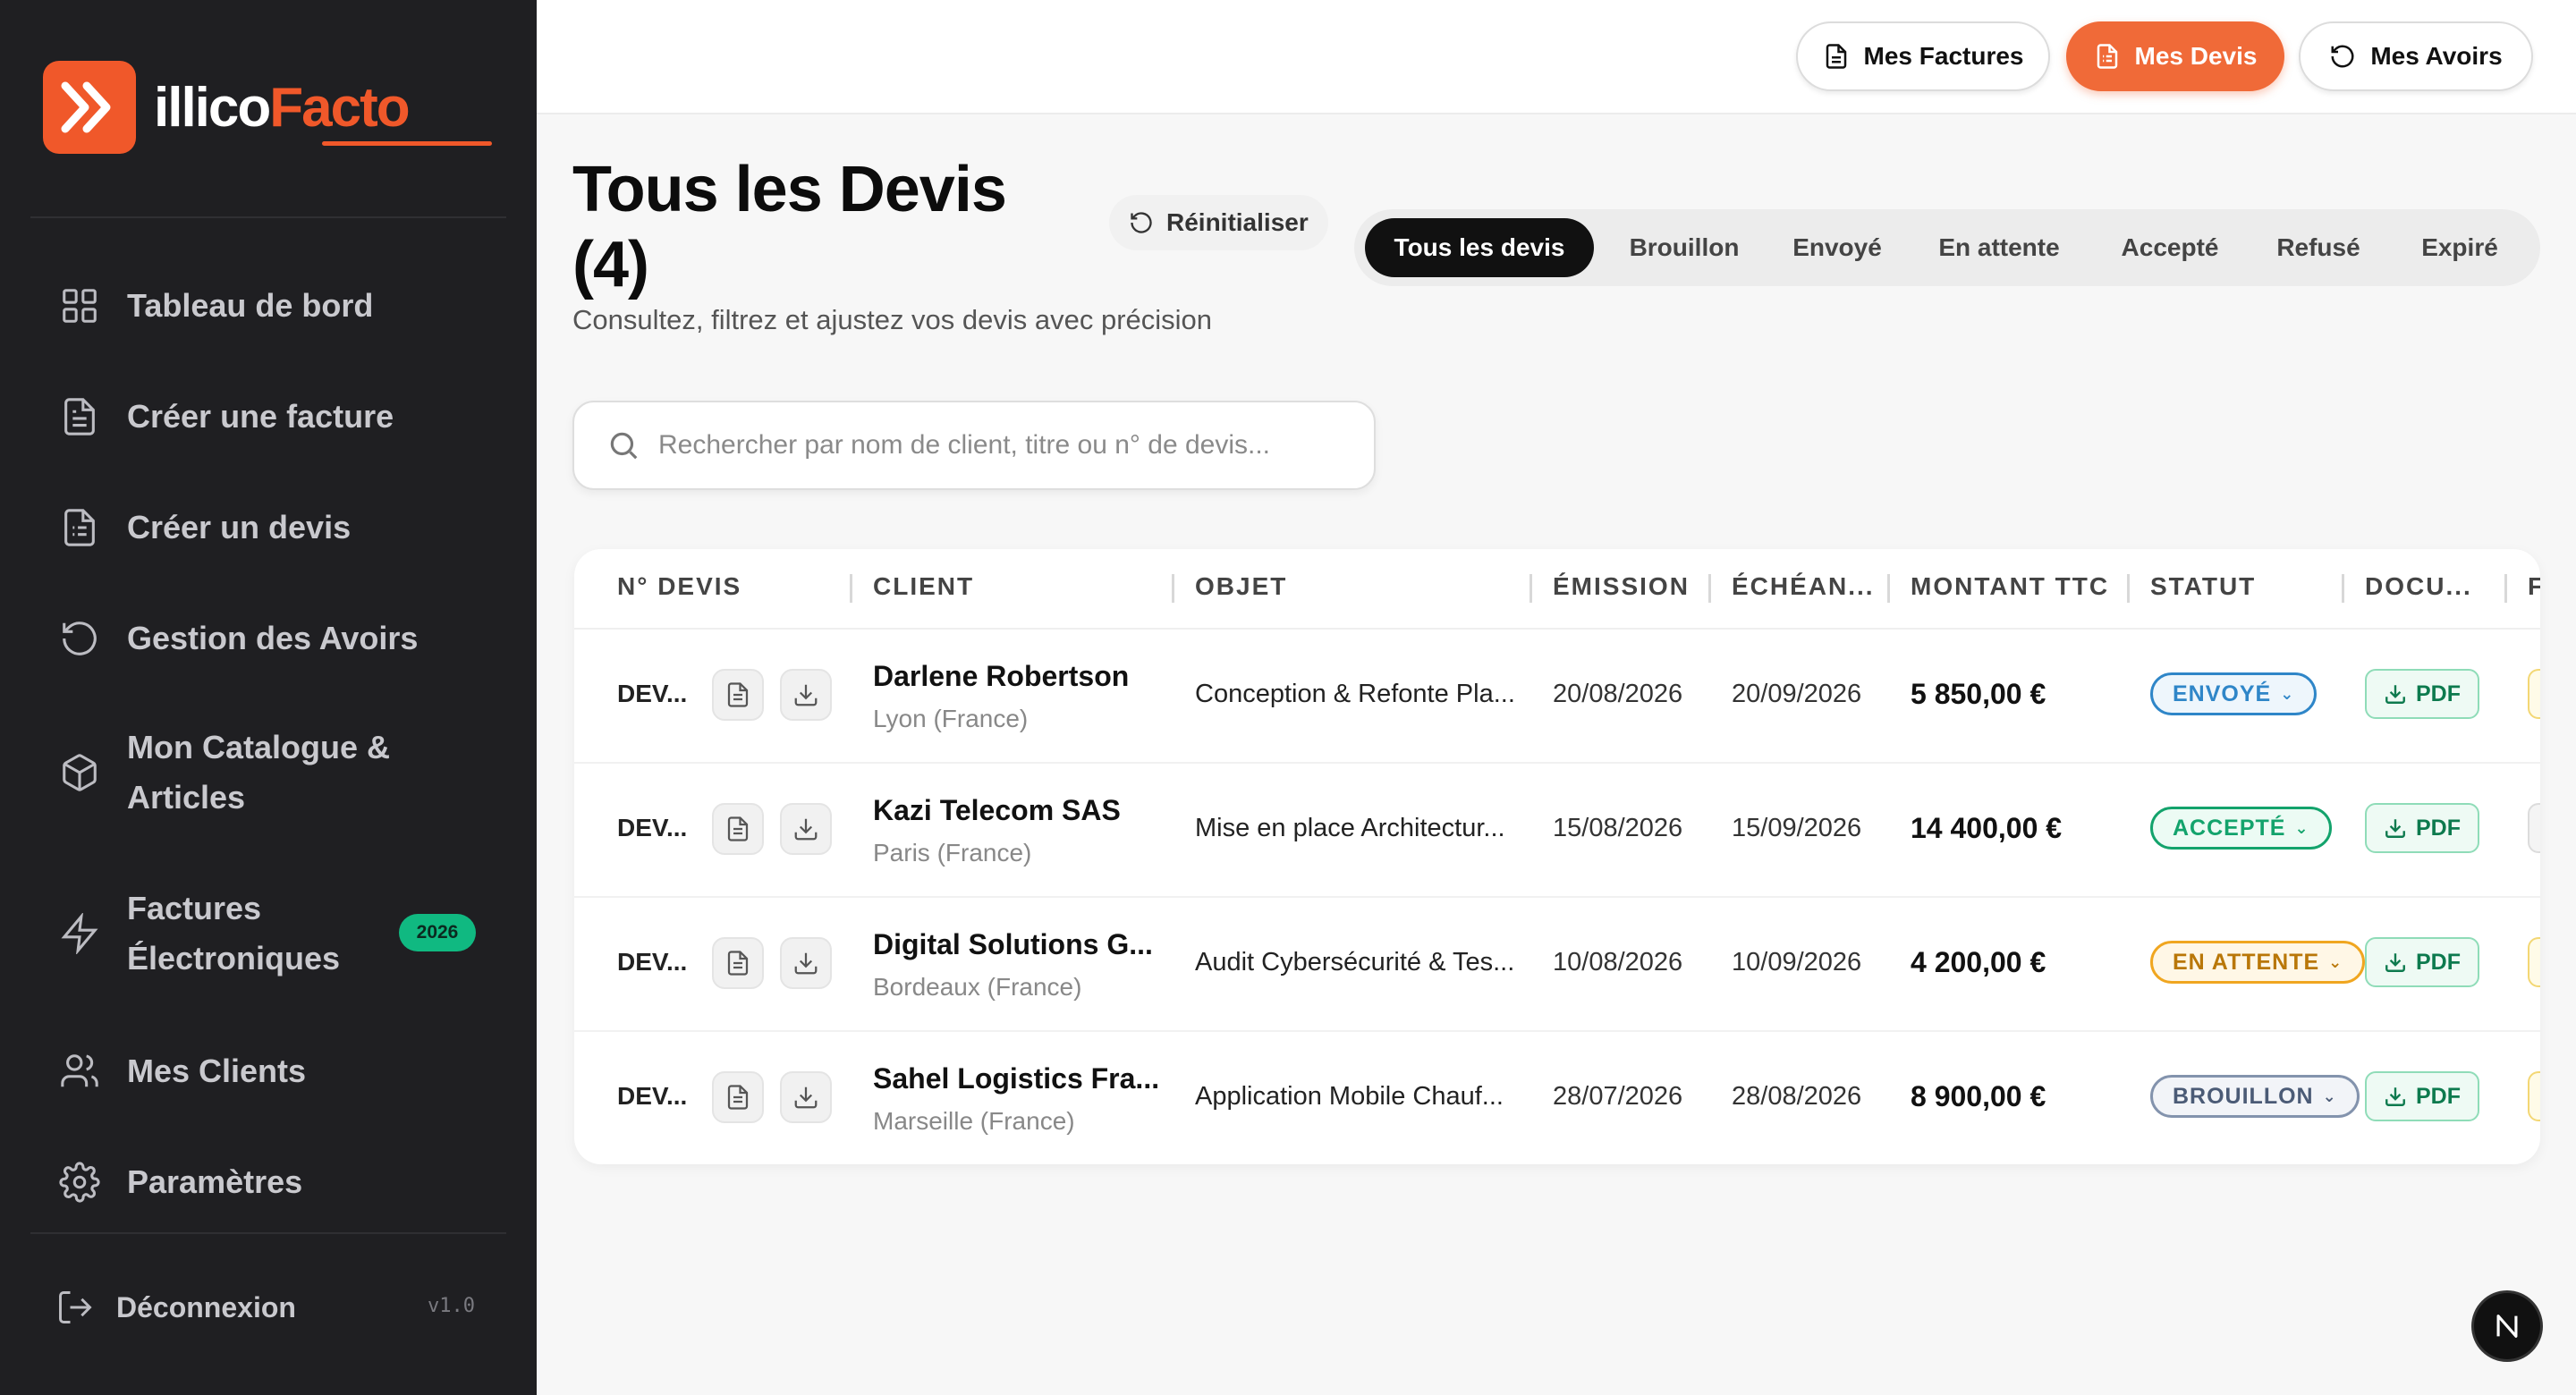 Image resolution: width=2576 pixels, height=1395 pixels. What do you see at coordinates (1218, 222) in the screenshot?
I see `reset-filters-button: Réinitialiser` at bounding box center [1218, 222].